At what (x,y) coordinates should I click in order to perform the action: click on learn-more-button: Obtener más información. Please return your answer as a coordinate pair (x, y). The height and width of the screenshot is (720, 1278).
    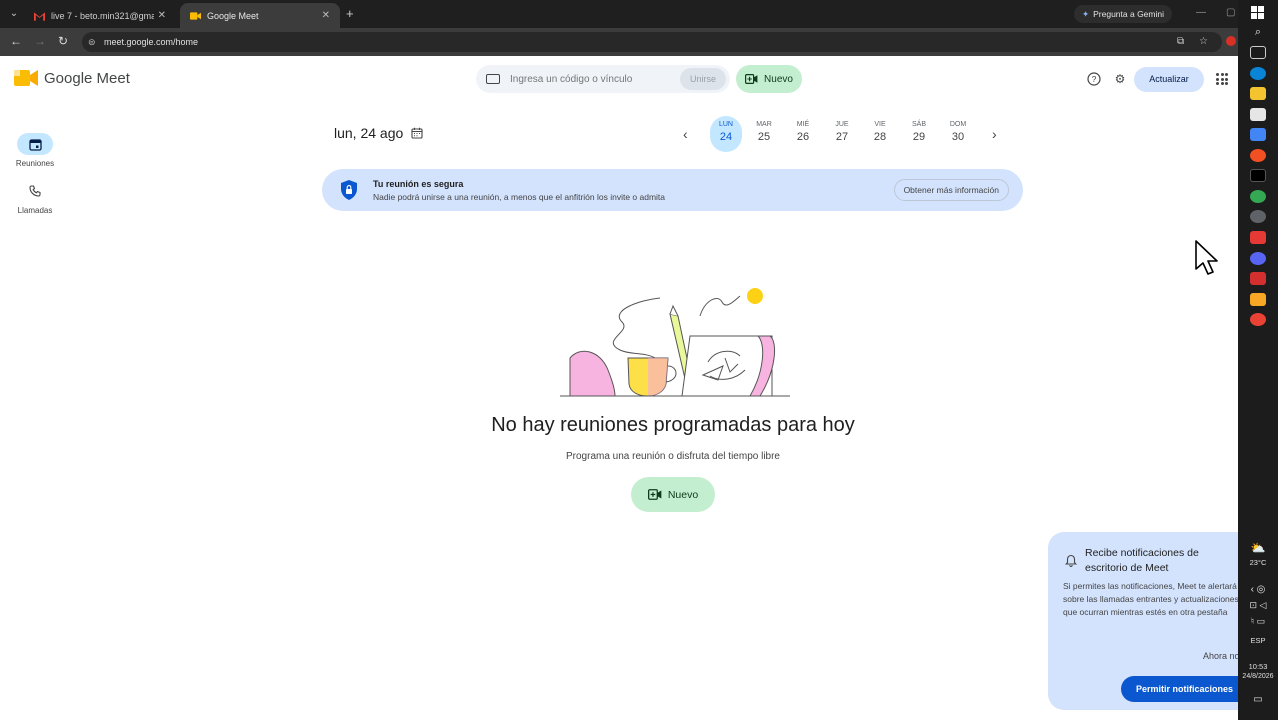
    Looking at the image, I should click on (951, 190).